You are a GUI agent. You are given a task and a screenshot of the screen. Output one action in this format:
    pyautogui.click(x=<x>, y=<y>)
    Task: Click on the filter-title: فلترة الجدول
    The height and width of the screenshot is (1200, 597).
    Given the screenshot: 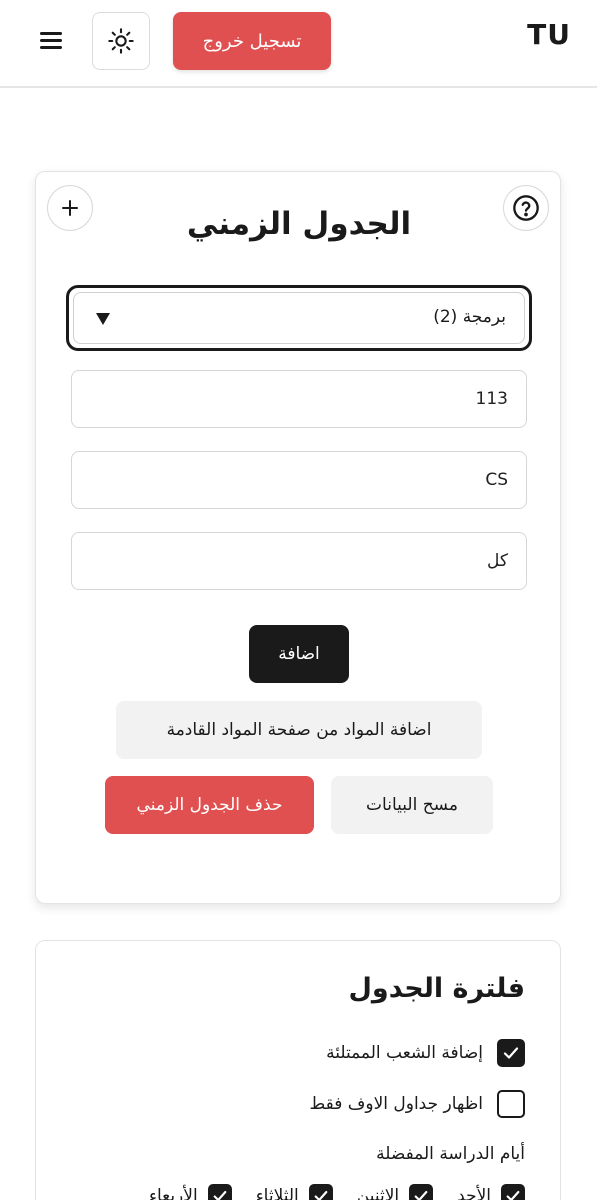 What is the action you would take?
    pyautogui.click(x=436, y=988)
    